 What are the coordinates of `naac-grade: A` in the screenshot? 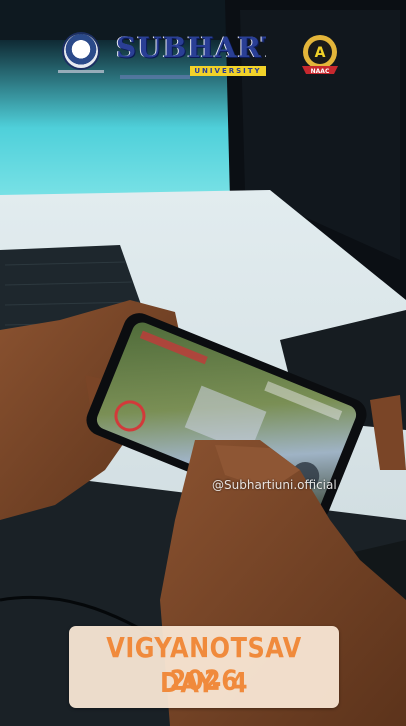 It's located at (320, 53).